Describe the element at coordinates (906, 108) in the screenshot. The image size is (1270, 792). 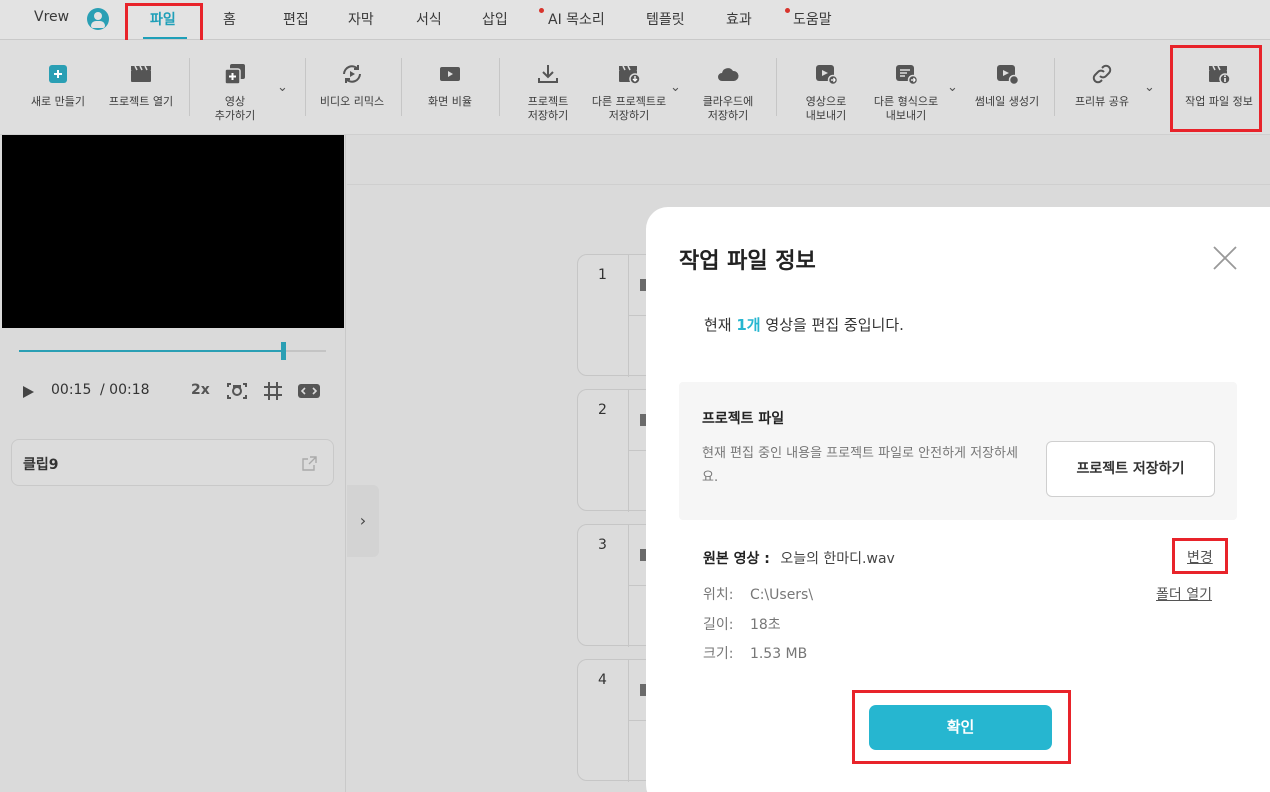
I see `export-other-label: 다른 형식으로 내보내기` at that location.